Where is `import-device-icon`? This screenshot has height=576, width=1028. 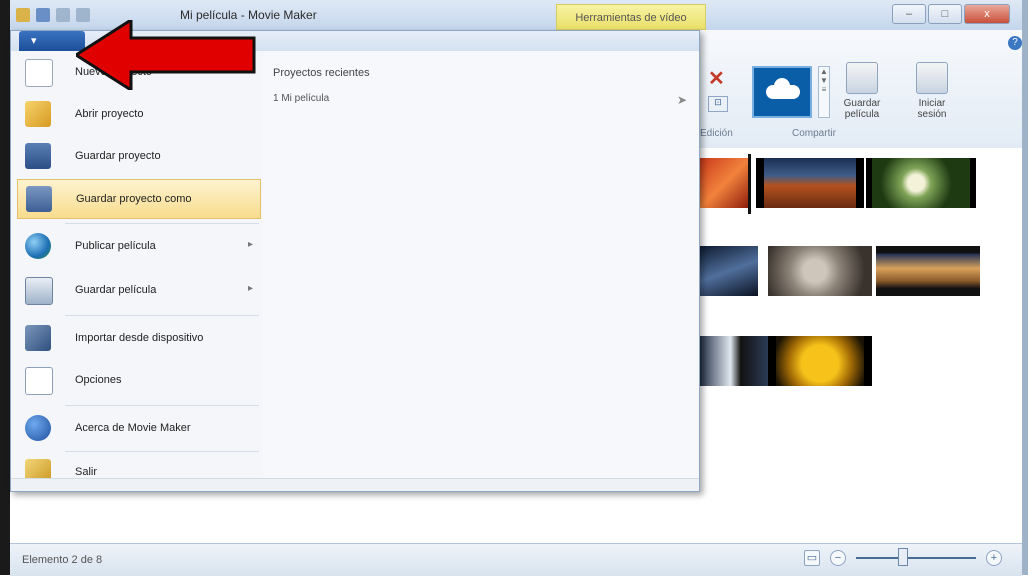
import-device-icon is located at coordinates (38, 338).